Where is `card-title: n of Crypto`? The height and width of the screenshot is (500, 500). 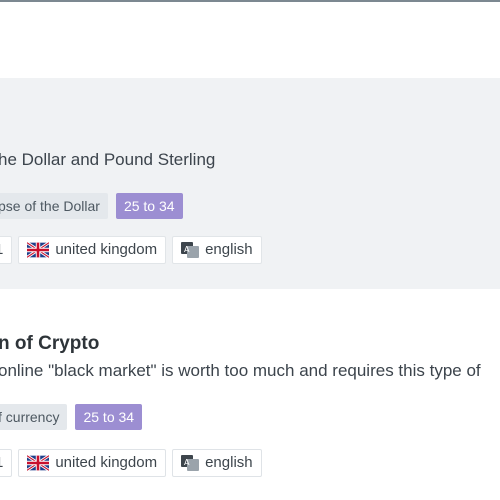
card-title: n of Crypto is located at coordinates (49, 344).